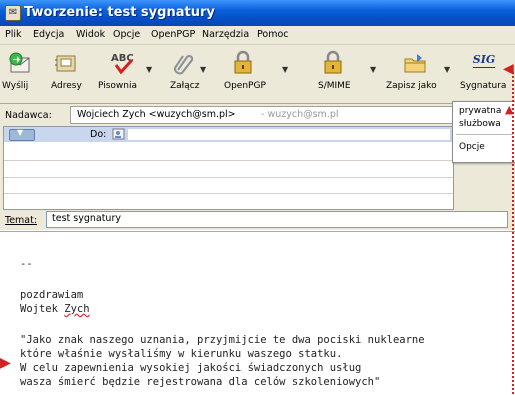 The image size is (515, 395). I want to click on signature-icon-text: SIG, so click(484, 59).